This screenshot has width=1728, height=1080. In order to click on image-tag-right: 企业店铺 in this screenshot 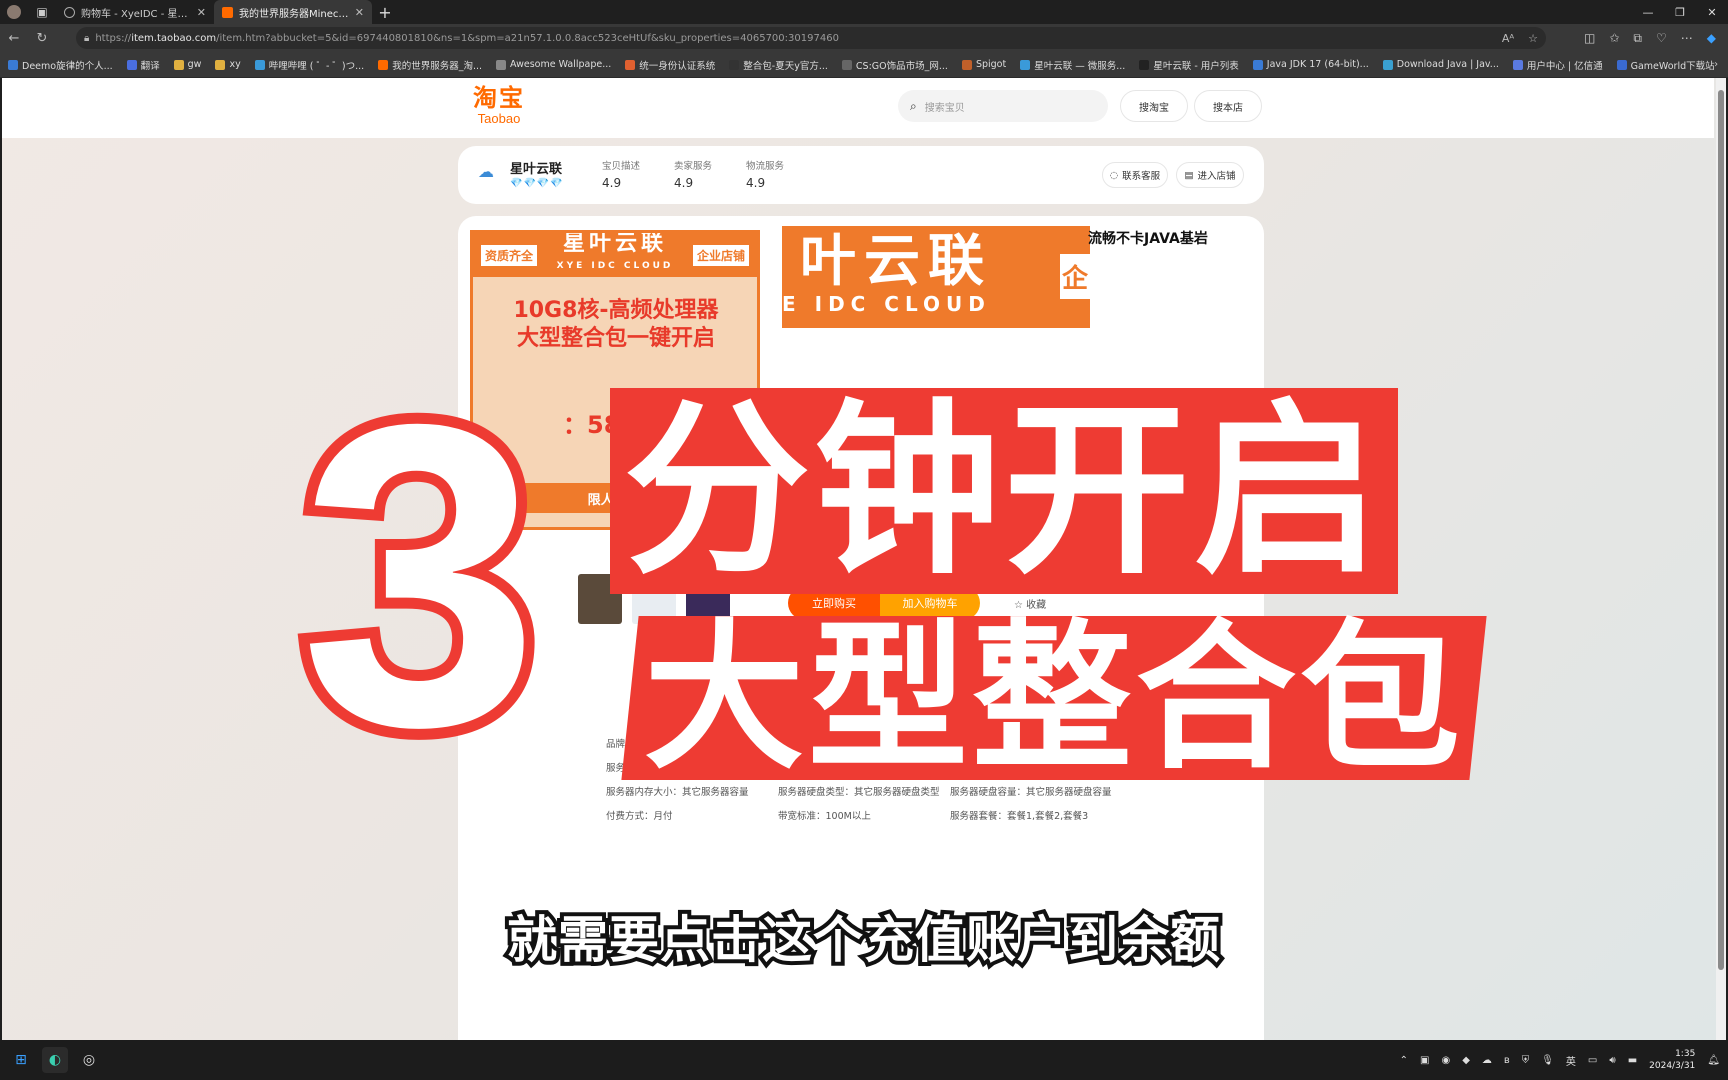, I will do `click(720, 255)`.